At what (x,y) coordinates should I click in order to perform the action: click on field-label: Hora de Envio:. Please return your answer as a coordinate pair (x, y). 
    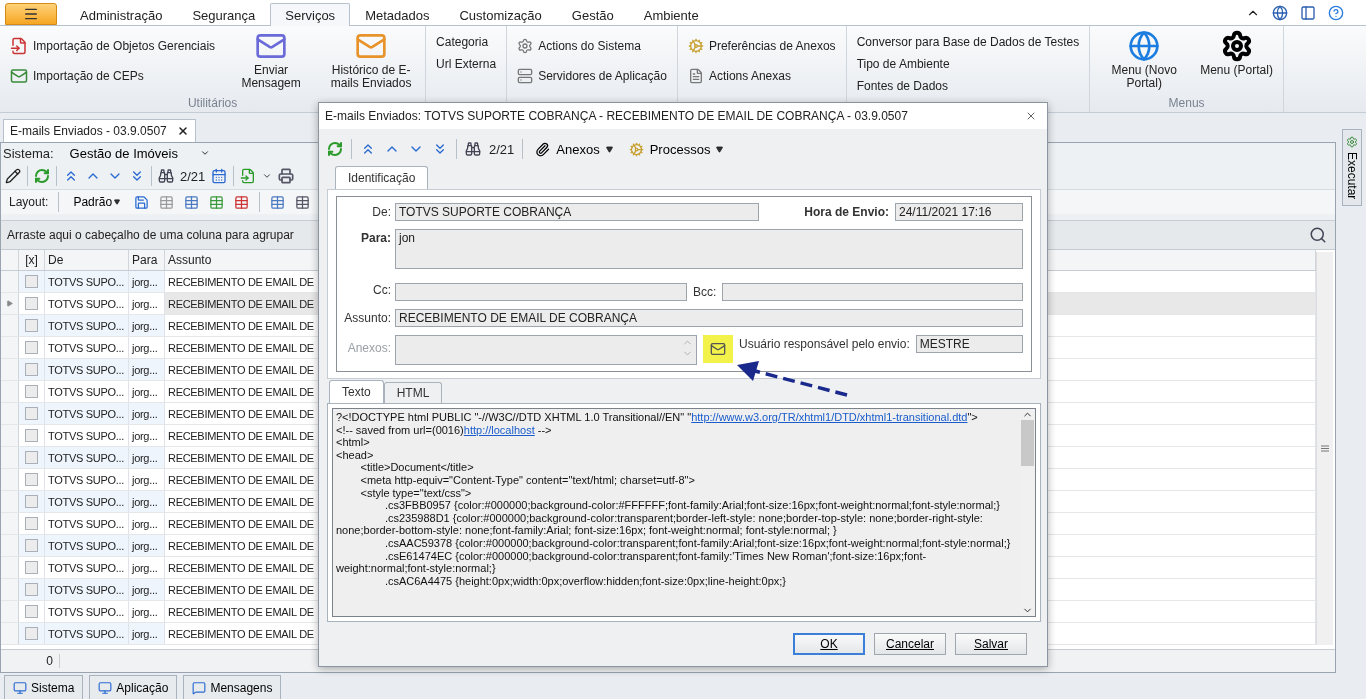
    Looking at the image, I should click on (846, 211).